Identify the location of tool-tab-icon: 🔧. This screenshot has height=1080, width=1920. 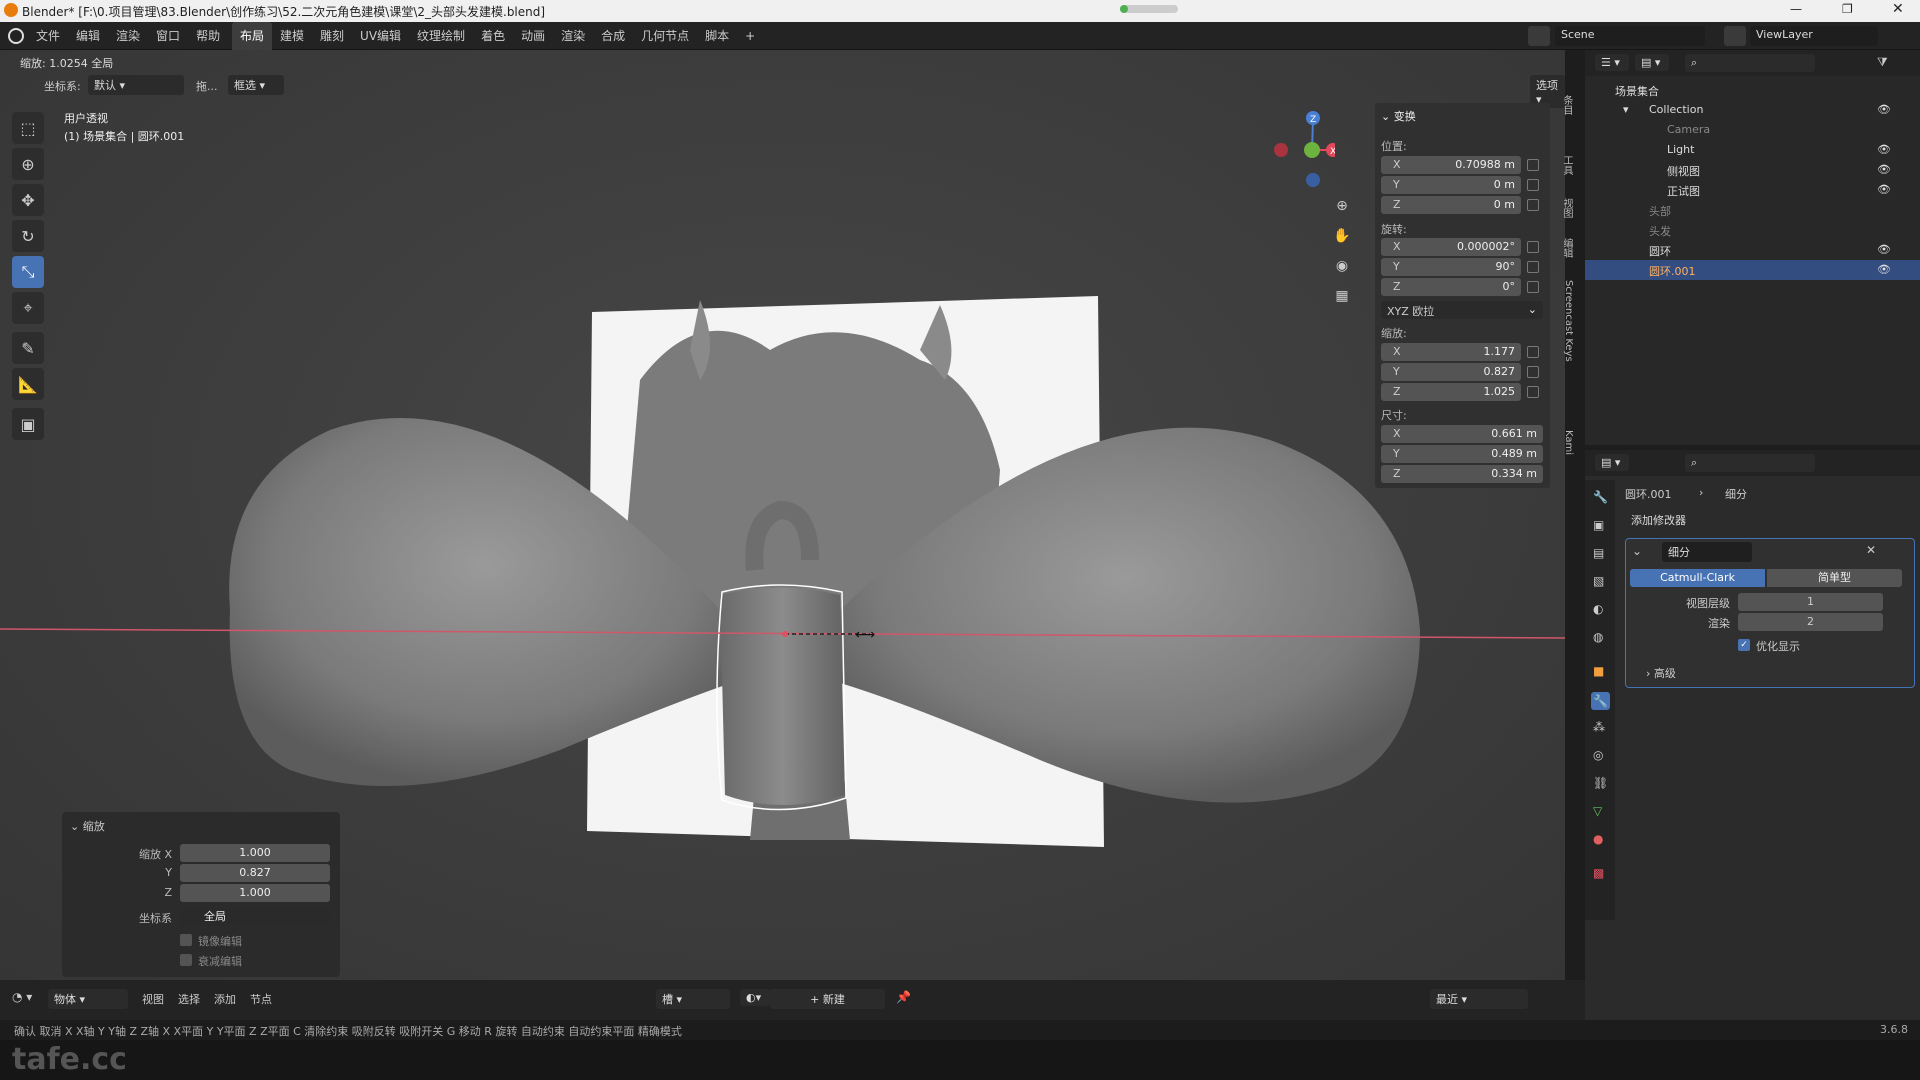
(1600, 497).